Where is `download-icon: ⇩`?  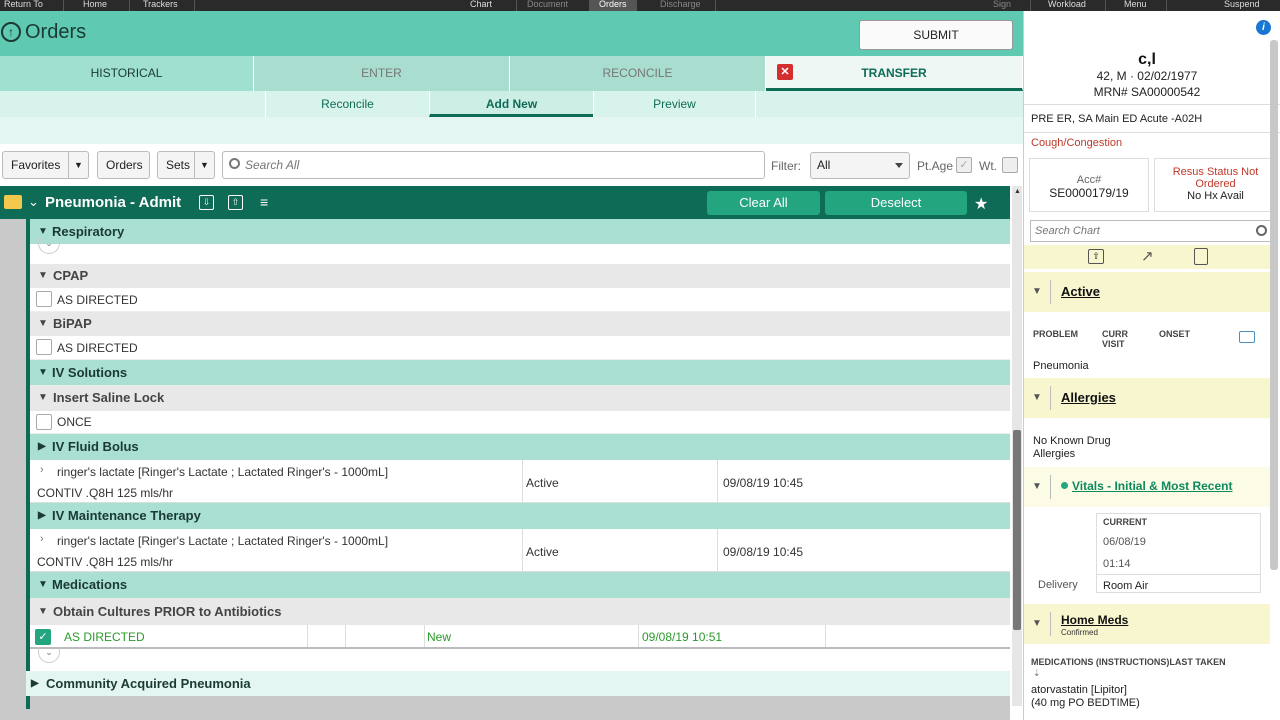
download-icon: ⇩ is located at coordinates (206, 202).